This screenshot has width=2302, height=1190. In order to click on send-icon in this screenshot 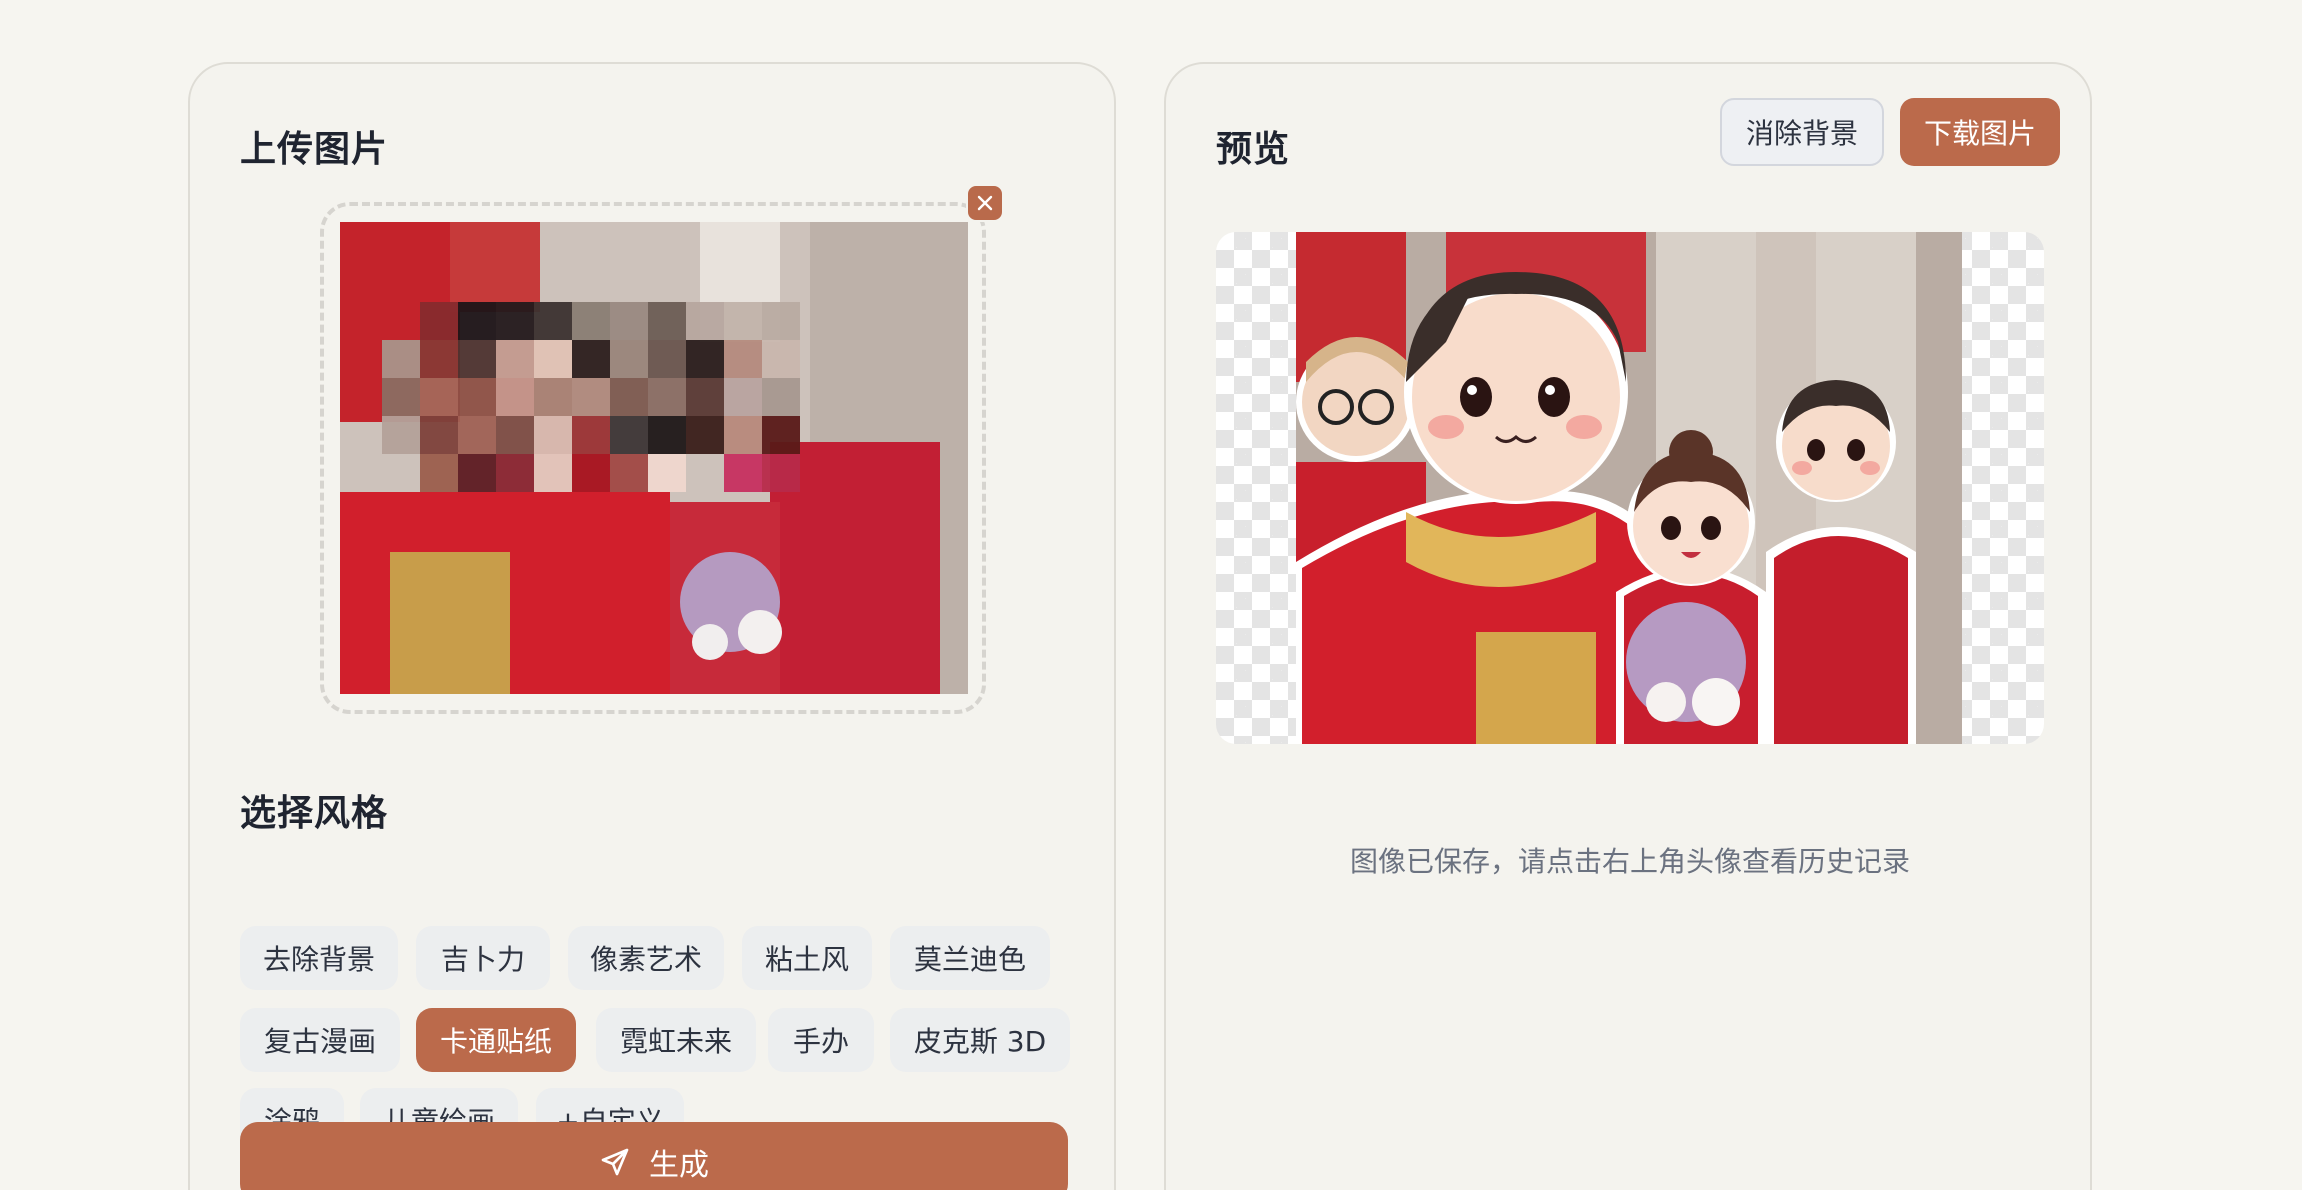, I will do `click(615, 1162)`.